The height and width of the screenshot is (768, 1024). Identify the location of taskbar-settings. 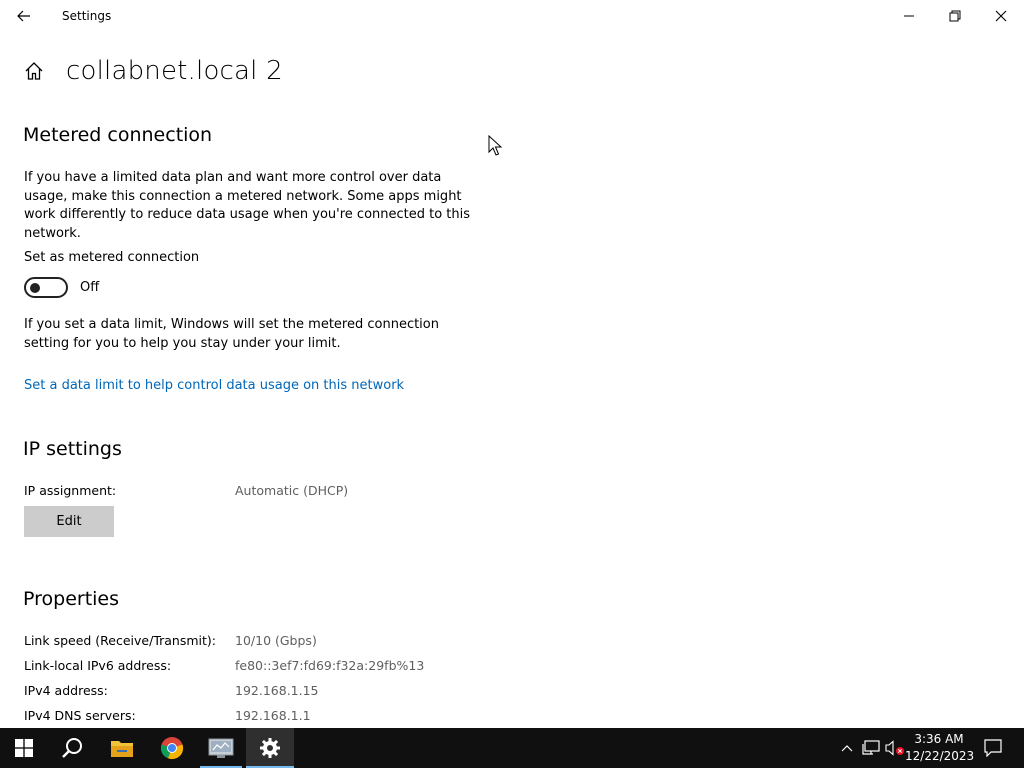
(270, 748).